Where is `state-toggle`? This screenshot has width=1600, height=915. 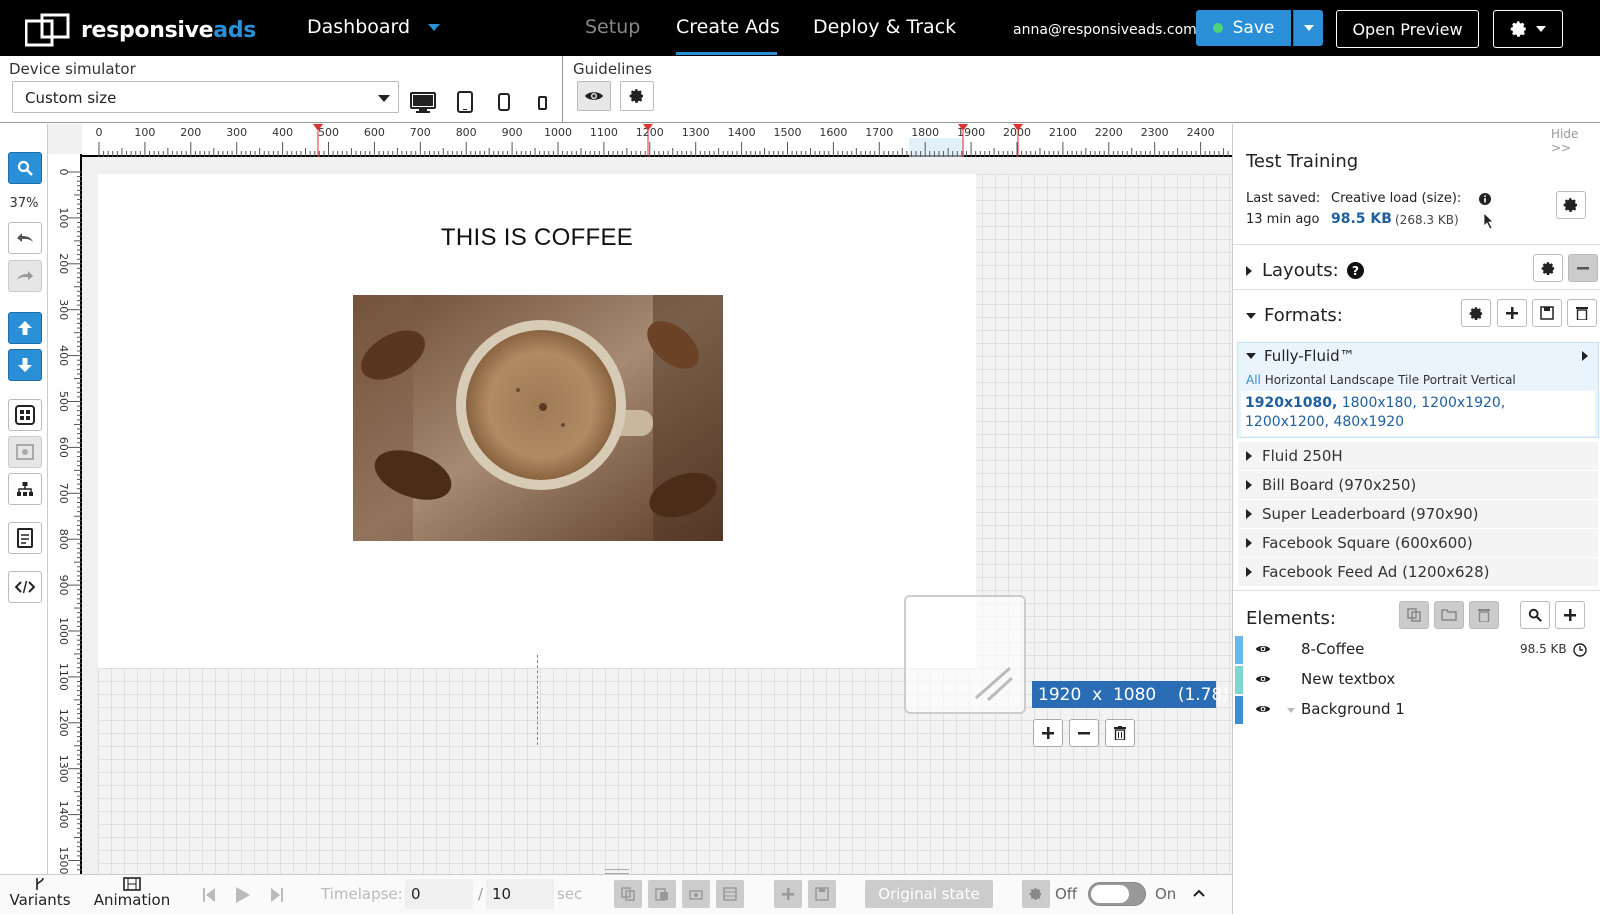 state-toggle is located at coordinates (1117, 894).